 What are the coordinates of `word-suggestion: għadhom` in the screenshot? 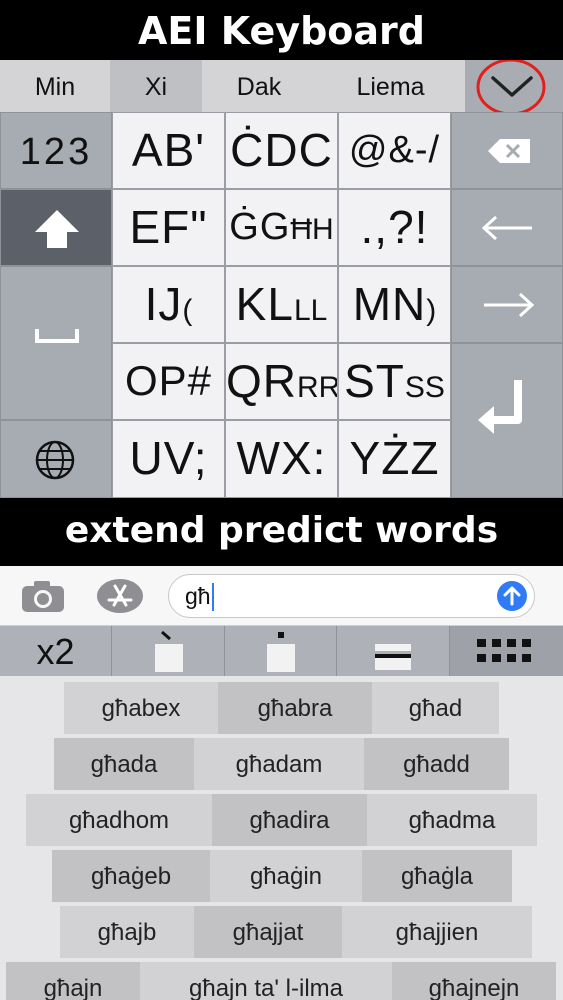 It's located at (119, 820).